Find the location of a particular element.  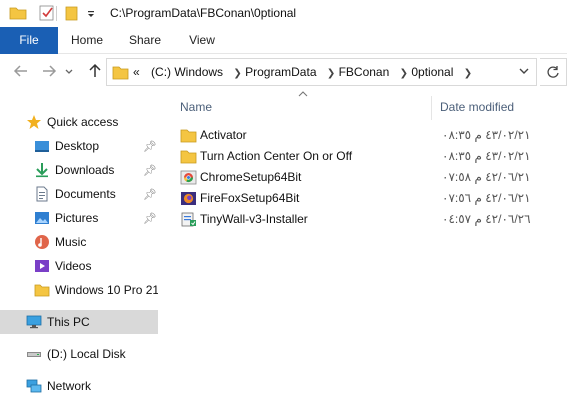

column-divider is located at coordinates (431, 108).